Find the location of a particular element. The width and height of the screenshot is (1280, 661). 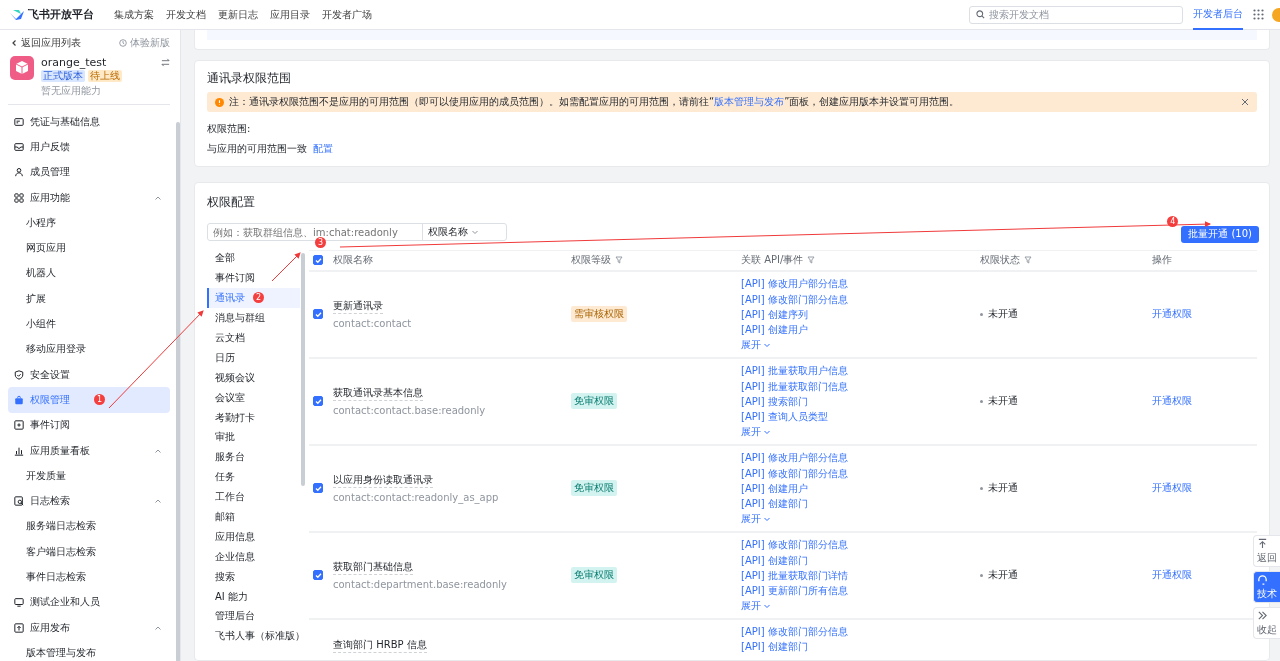

permission-name: 以应用身份读取通讯录 is located at coordinates (383, 480).